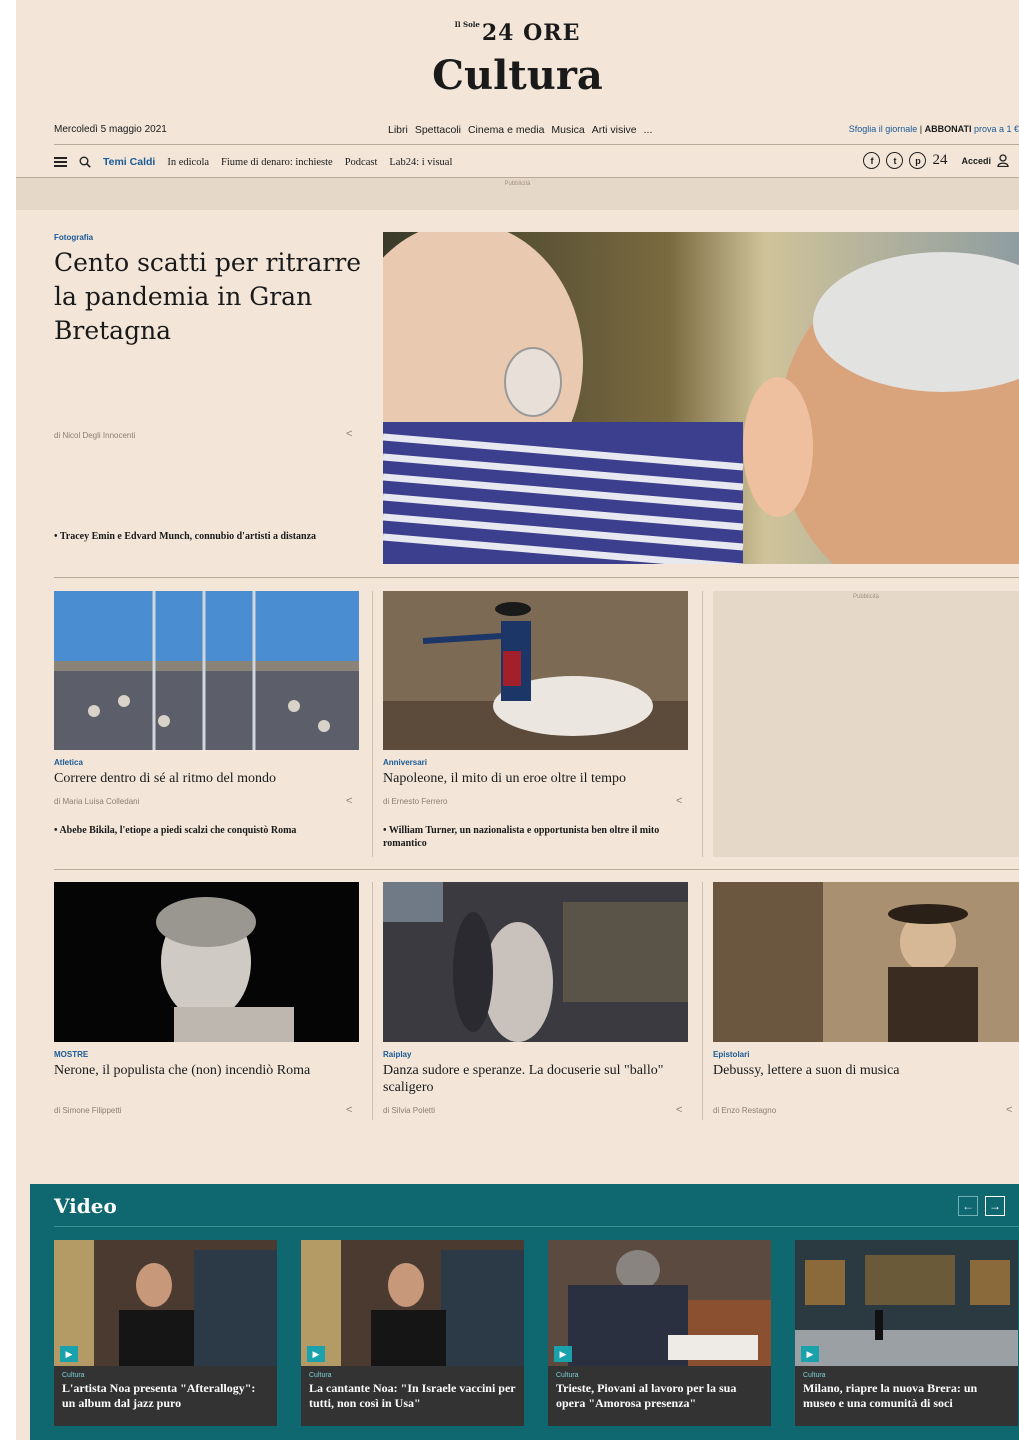  I want to click on social-bar: f t p 24 Accedi, so click(936, 160).